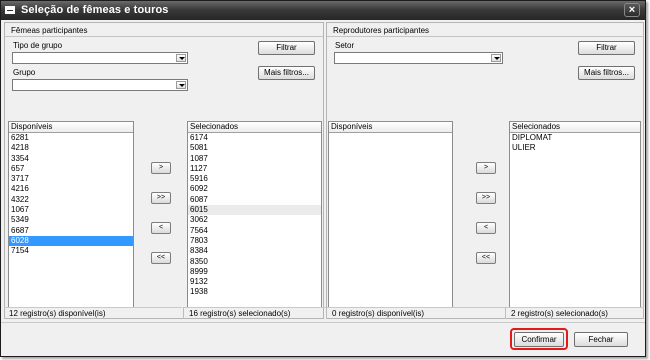 This screenshot has width=650, height=360. Describe the element at coordinates (254, 179) in the screenshot. I see `list-item: 5916` at that location.